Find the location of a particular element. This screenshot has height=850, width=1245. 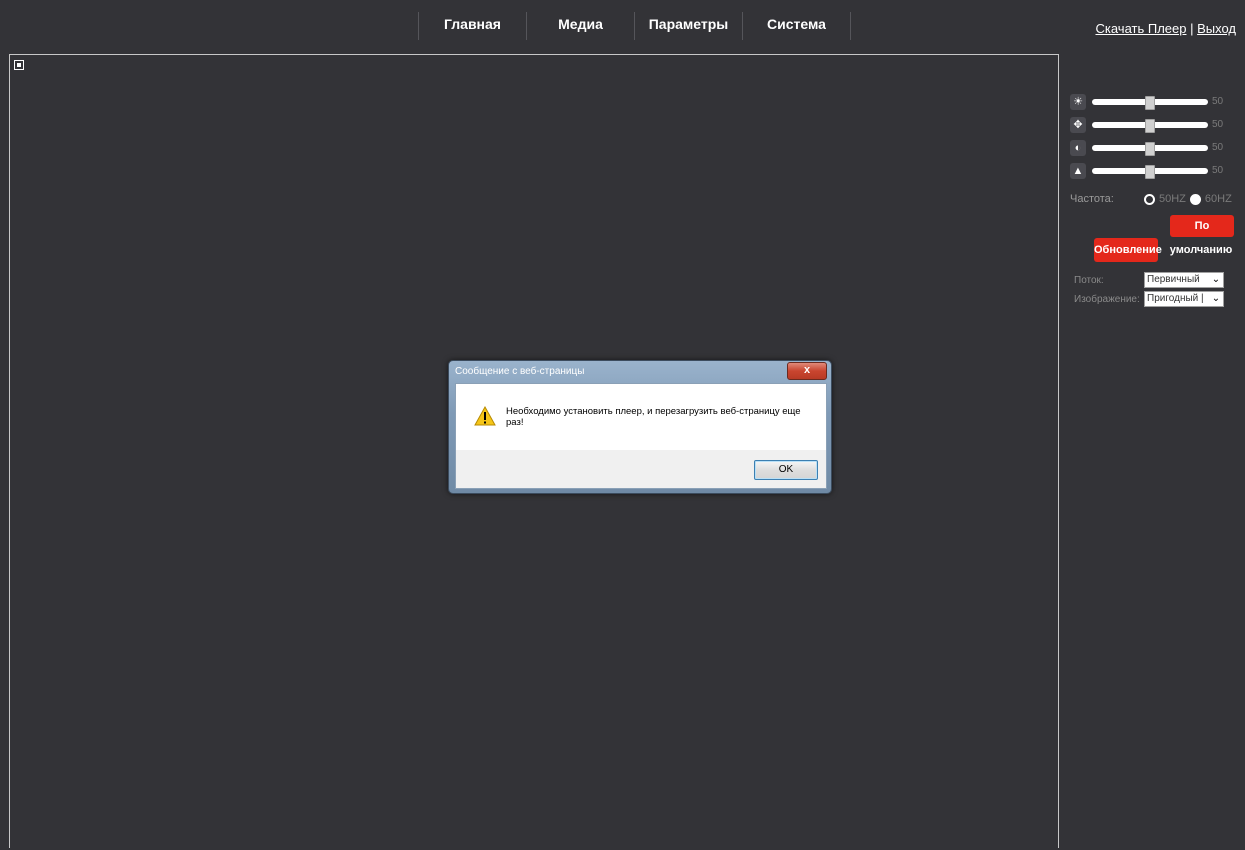

brightness-icon: ☀ is located at coordinates (1078, 101).